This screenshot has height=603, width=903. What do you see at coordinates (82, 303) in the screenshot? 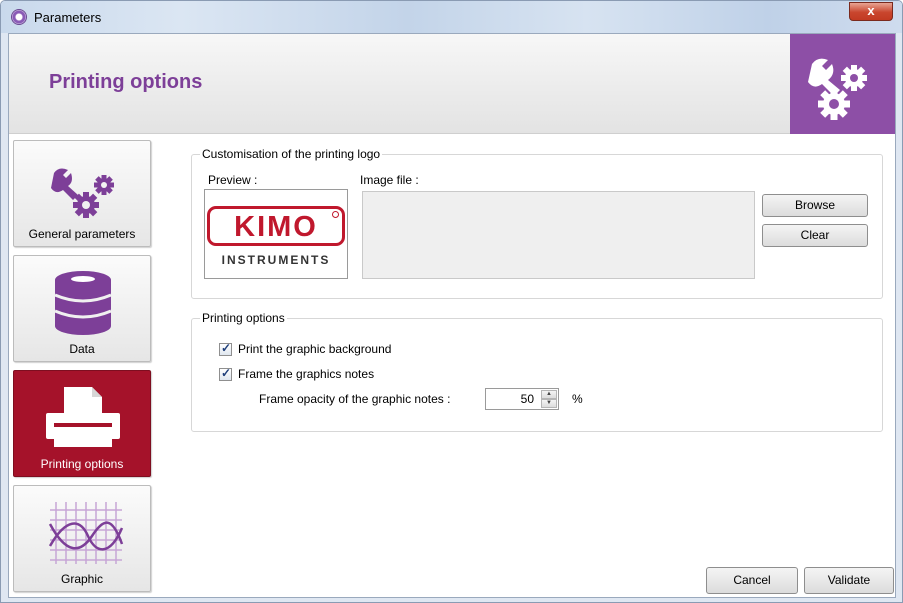
I see `database-icon` at bounding box center [82, 303].